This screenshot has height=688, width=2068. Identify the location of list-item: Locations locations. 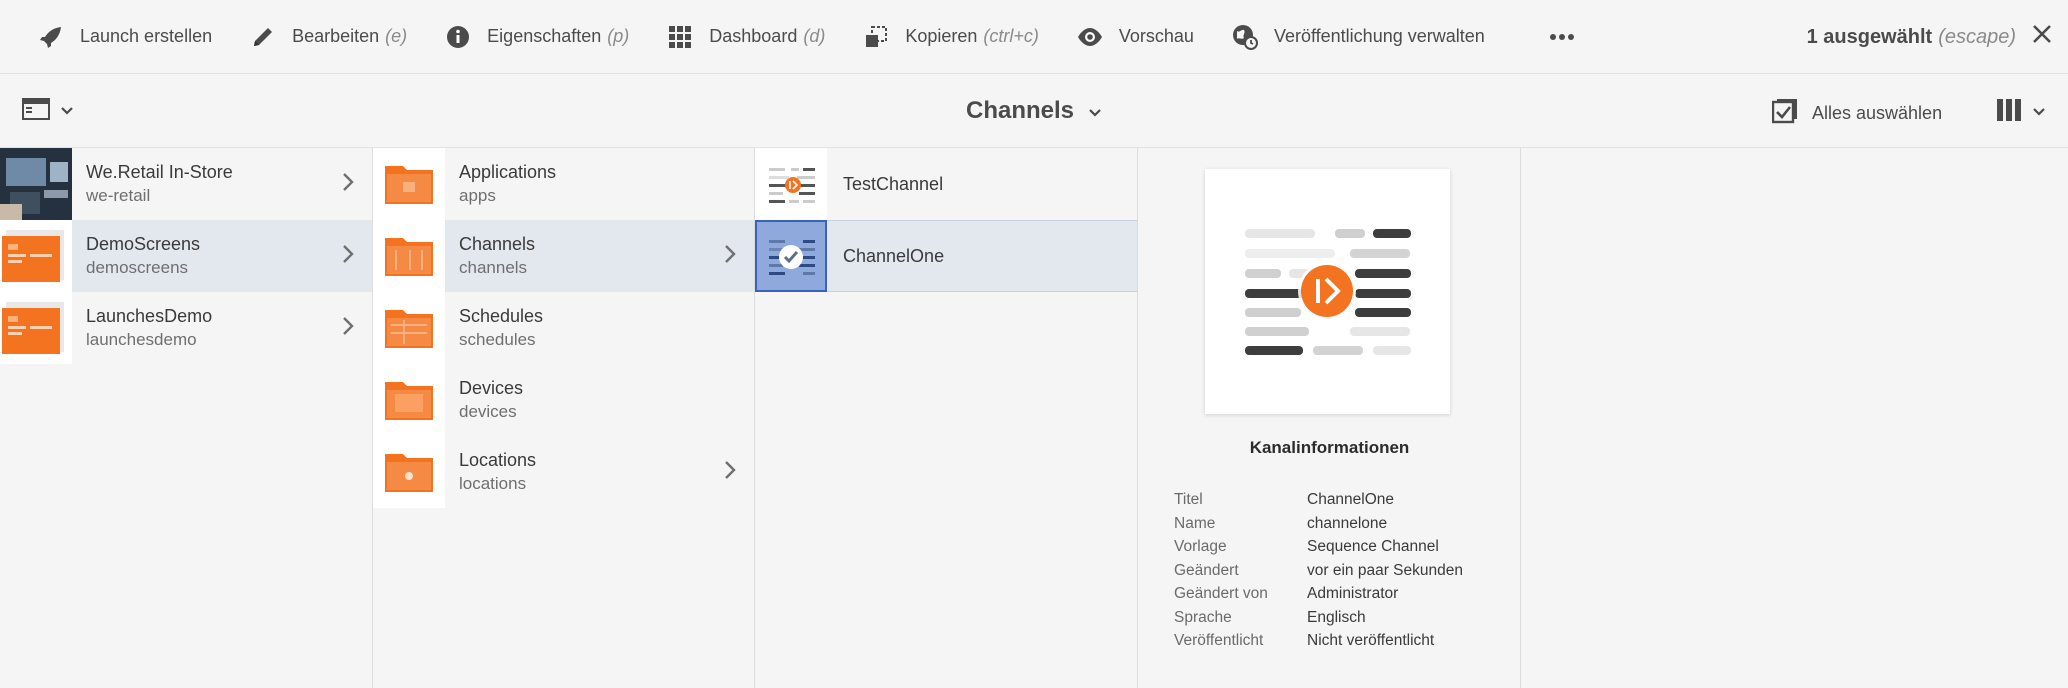
(563, 472).